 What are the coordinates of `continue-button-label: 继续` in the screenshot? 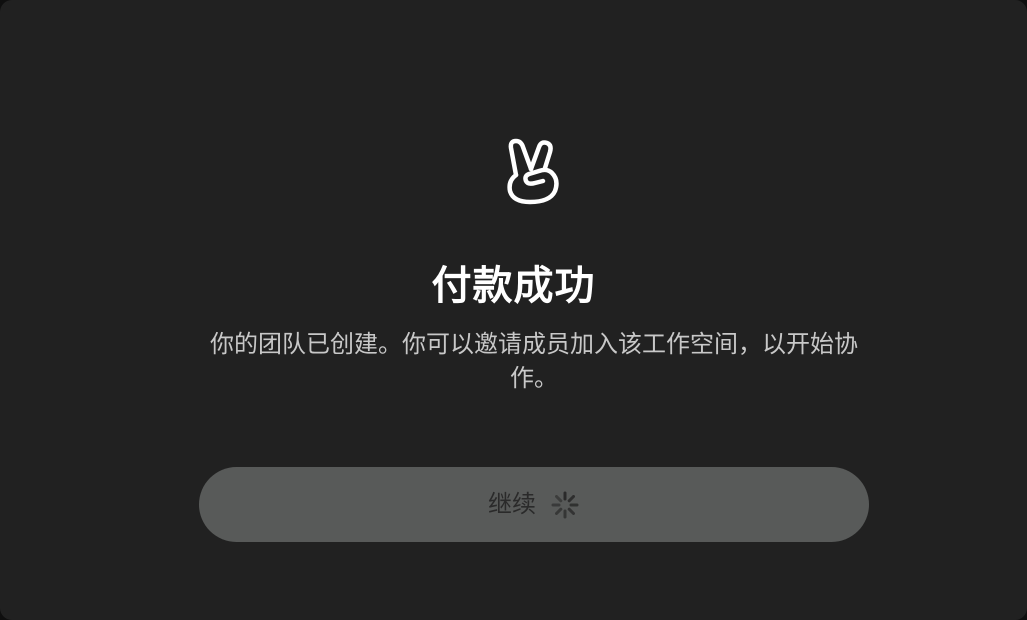 It's located at (512, 504).